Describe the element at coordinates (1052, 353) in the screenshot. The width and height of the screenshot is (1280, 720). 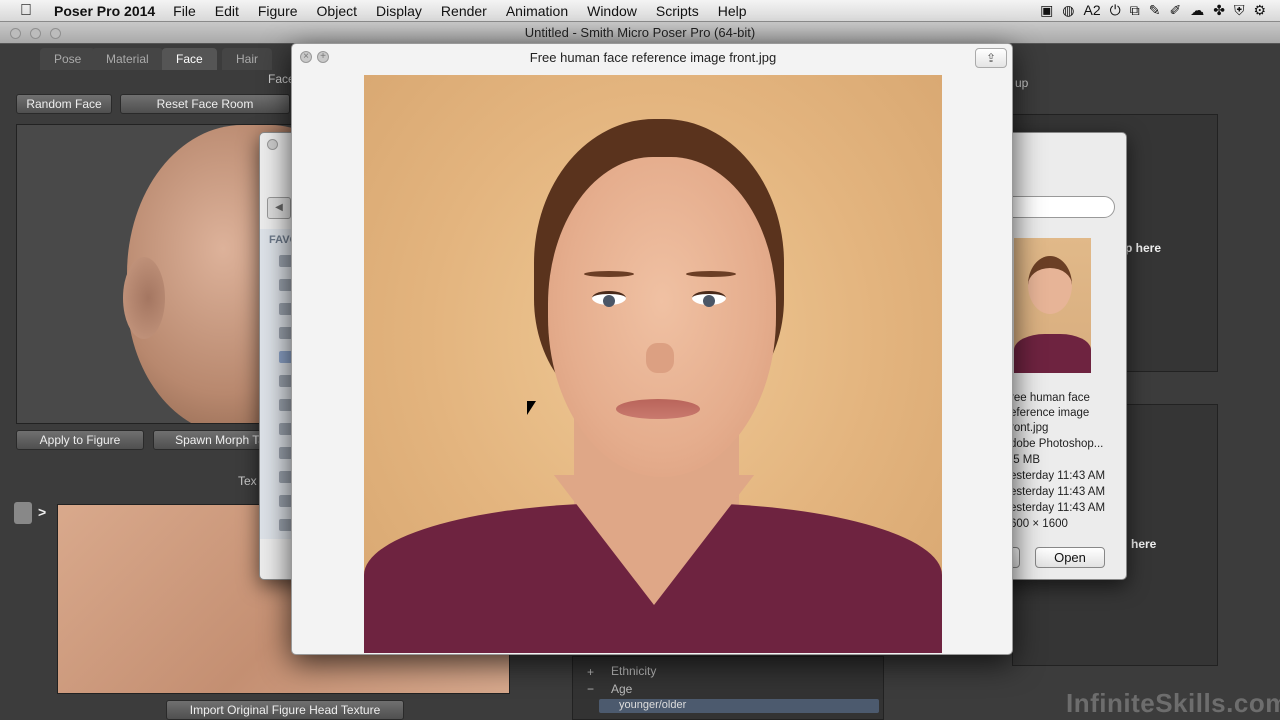
I see `thumbnail-shirt` at that location.